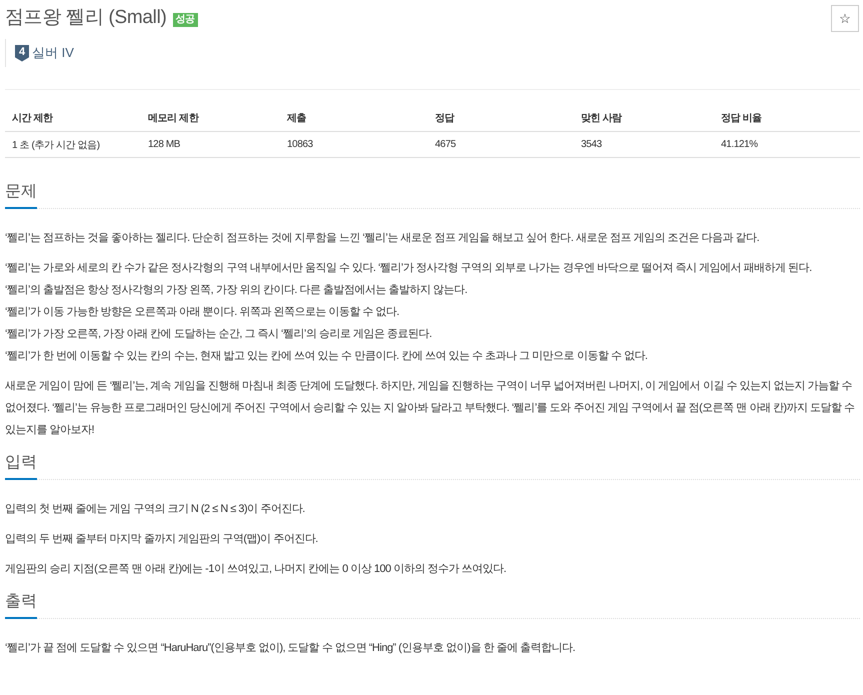 Image resolution: width=863 pixels, height=695 pixels. Describe the element at coordinates (256, 569) in the screenshot. I see `description-text: 게임판의 승리 지점(오른쪽 맨 아래 칸)에는 -1이 쓰여있고, 나머지 칸에는 0 이상 100 이하의 정수가 쓰여있다.` at that location.